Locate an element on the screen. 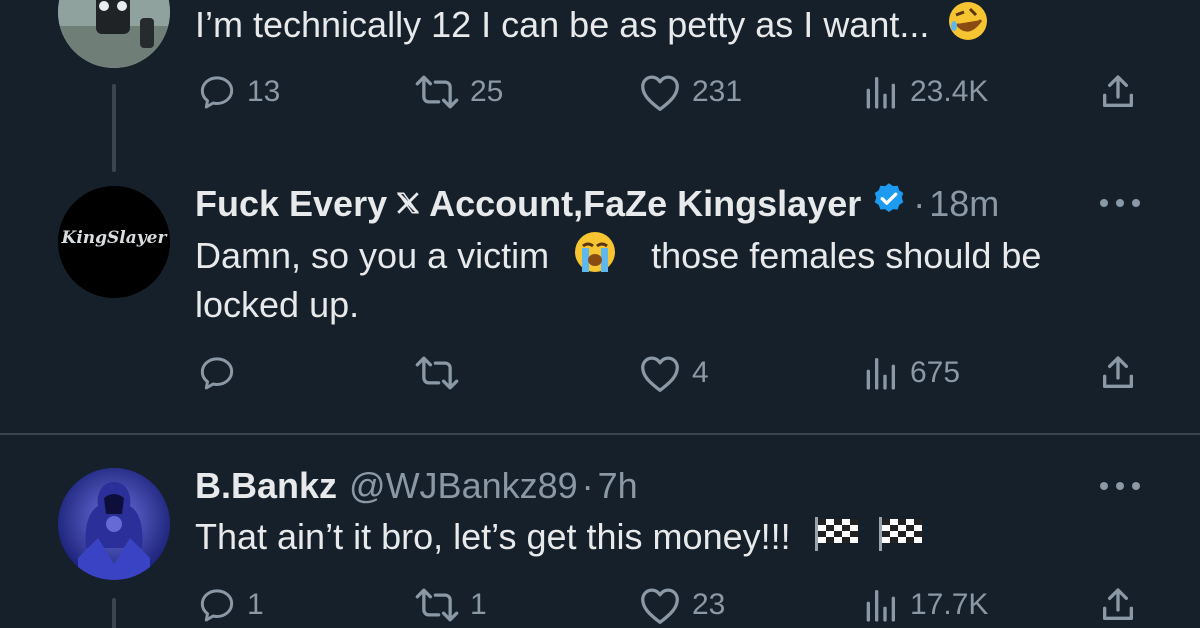 Image resolution: width=1200 pixels, height=628 pixels. timestamp: 18m is located at coordinates (964, 204).